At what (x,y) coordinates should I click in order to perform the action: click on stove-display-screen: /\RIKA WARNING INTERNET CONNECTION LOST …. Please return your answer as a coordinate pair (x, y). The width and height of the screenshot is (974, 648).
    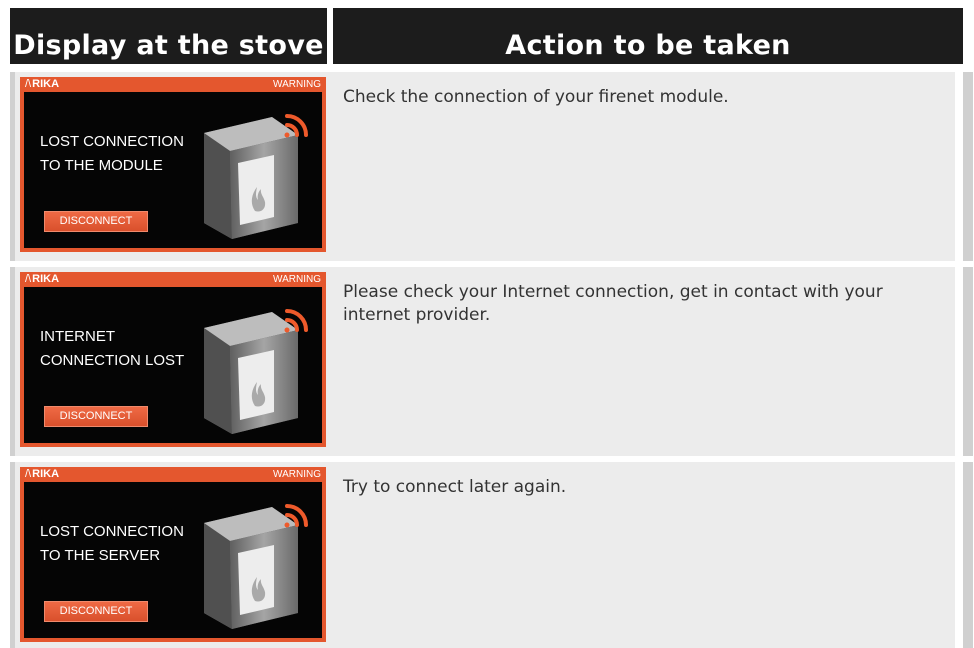
    Looking at the image, I should click on (173, 359).